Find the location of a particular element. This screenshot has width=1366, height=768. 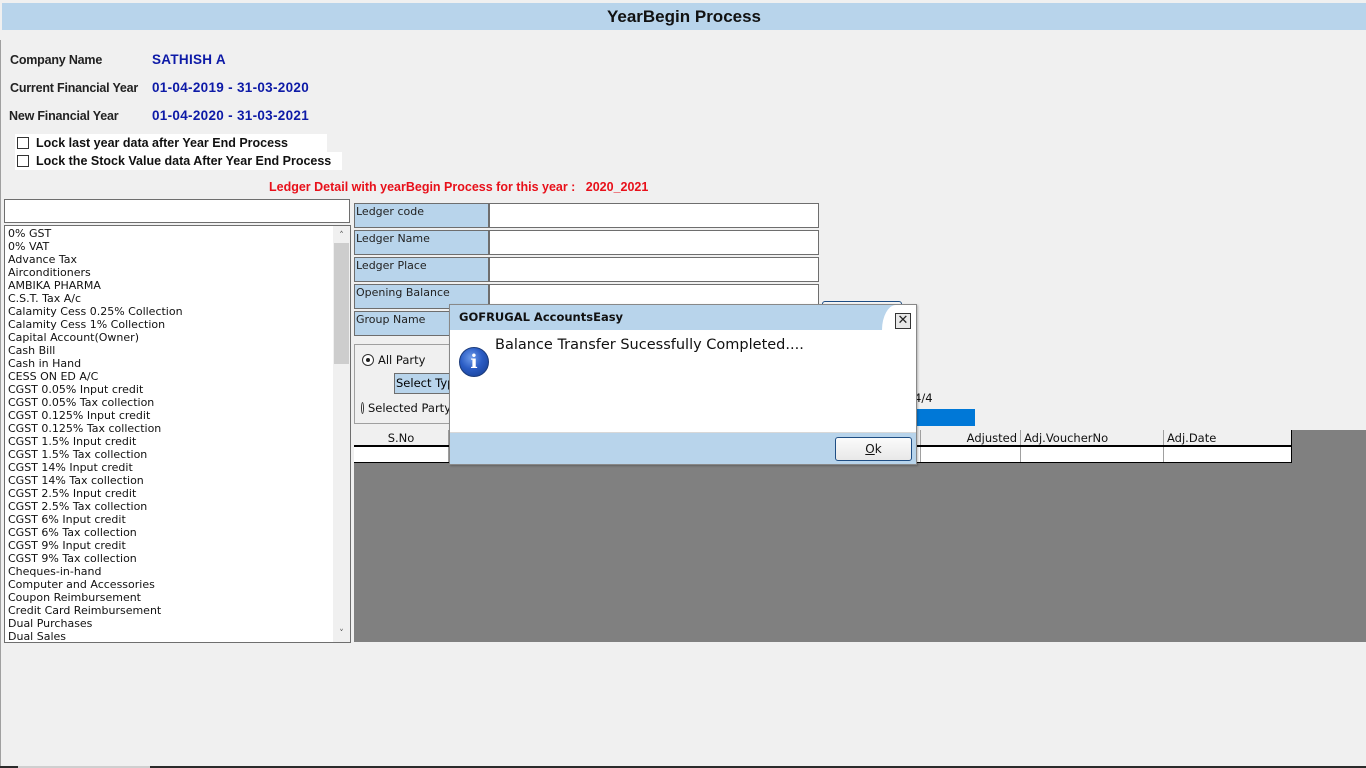

ledger-list-item: CGST 1.5% Input credit is located at coordinates (170, 441).